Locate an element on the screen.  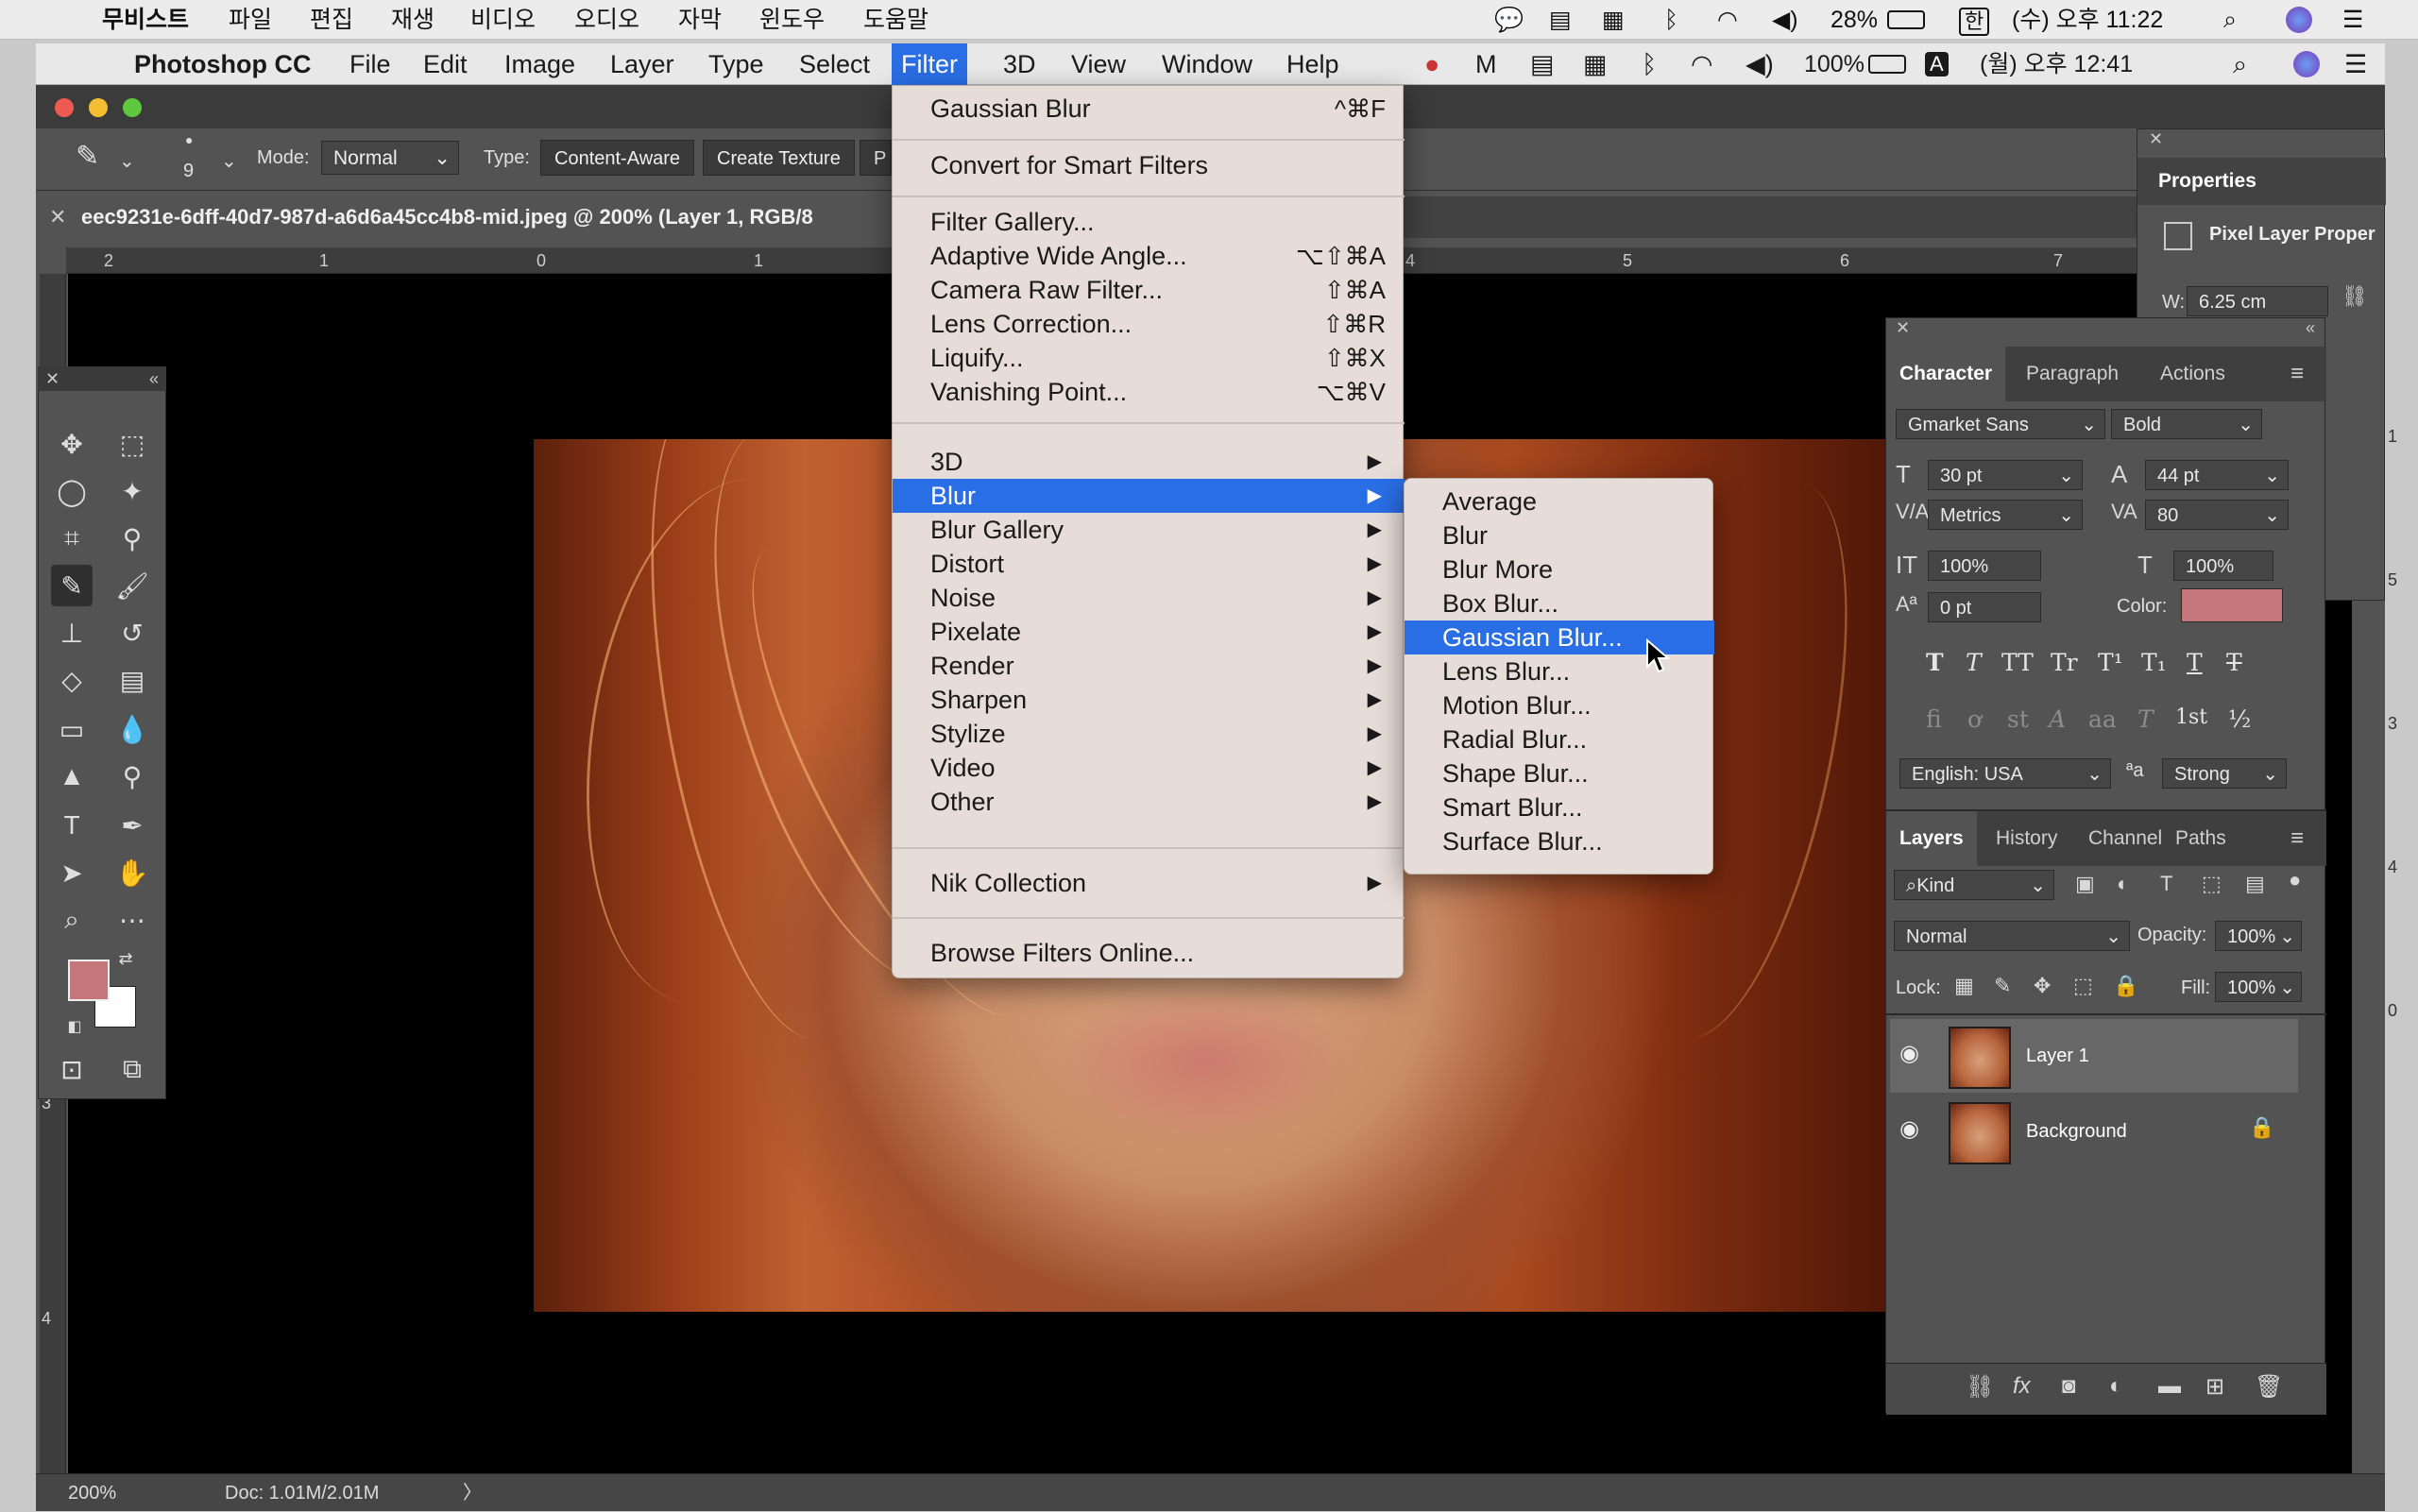
layer-filter-select: ⌕Kind ⌄ is located at coordinates (1974, 885).